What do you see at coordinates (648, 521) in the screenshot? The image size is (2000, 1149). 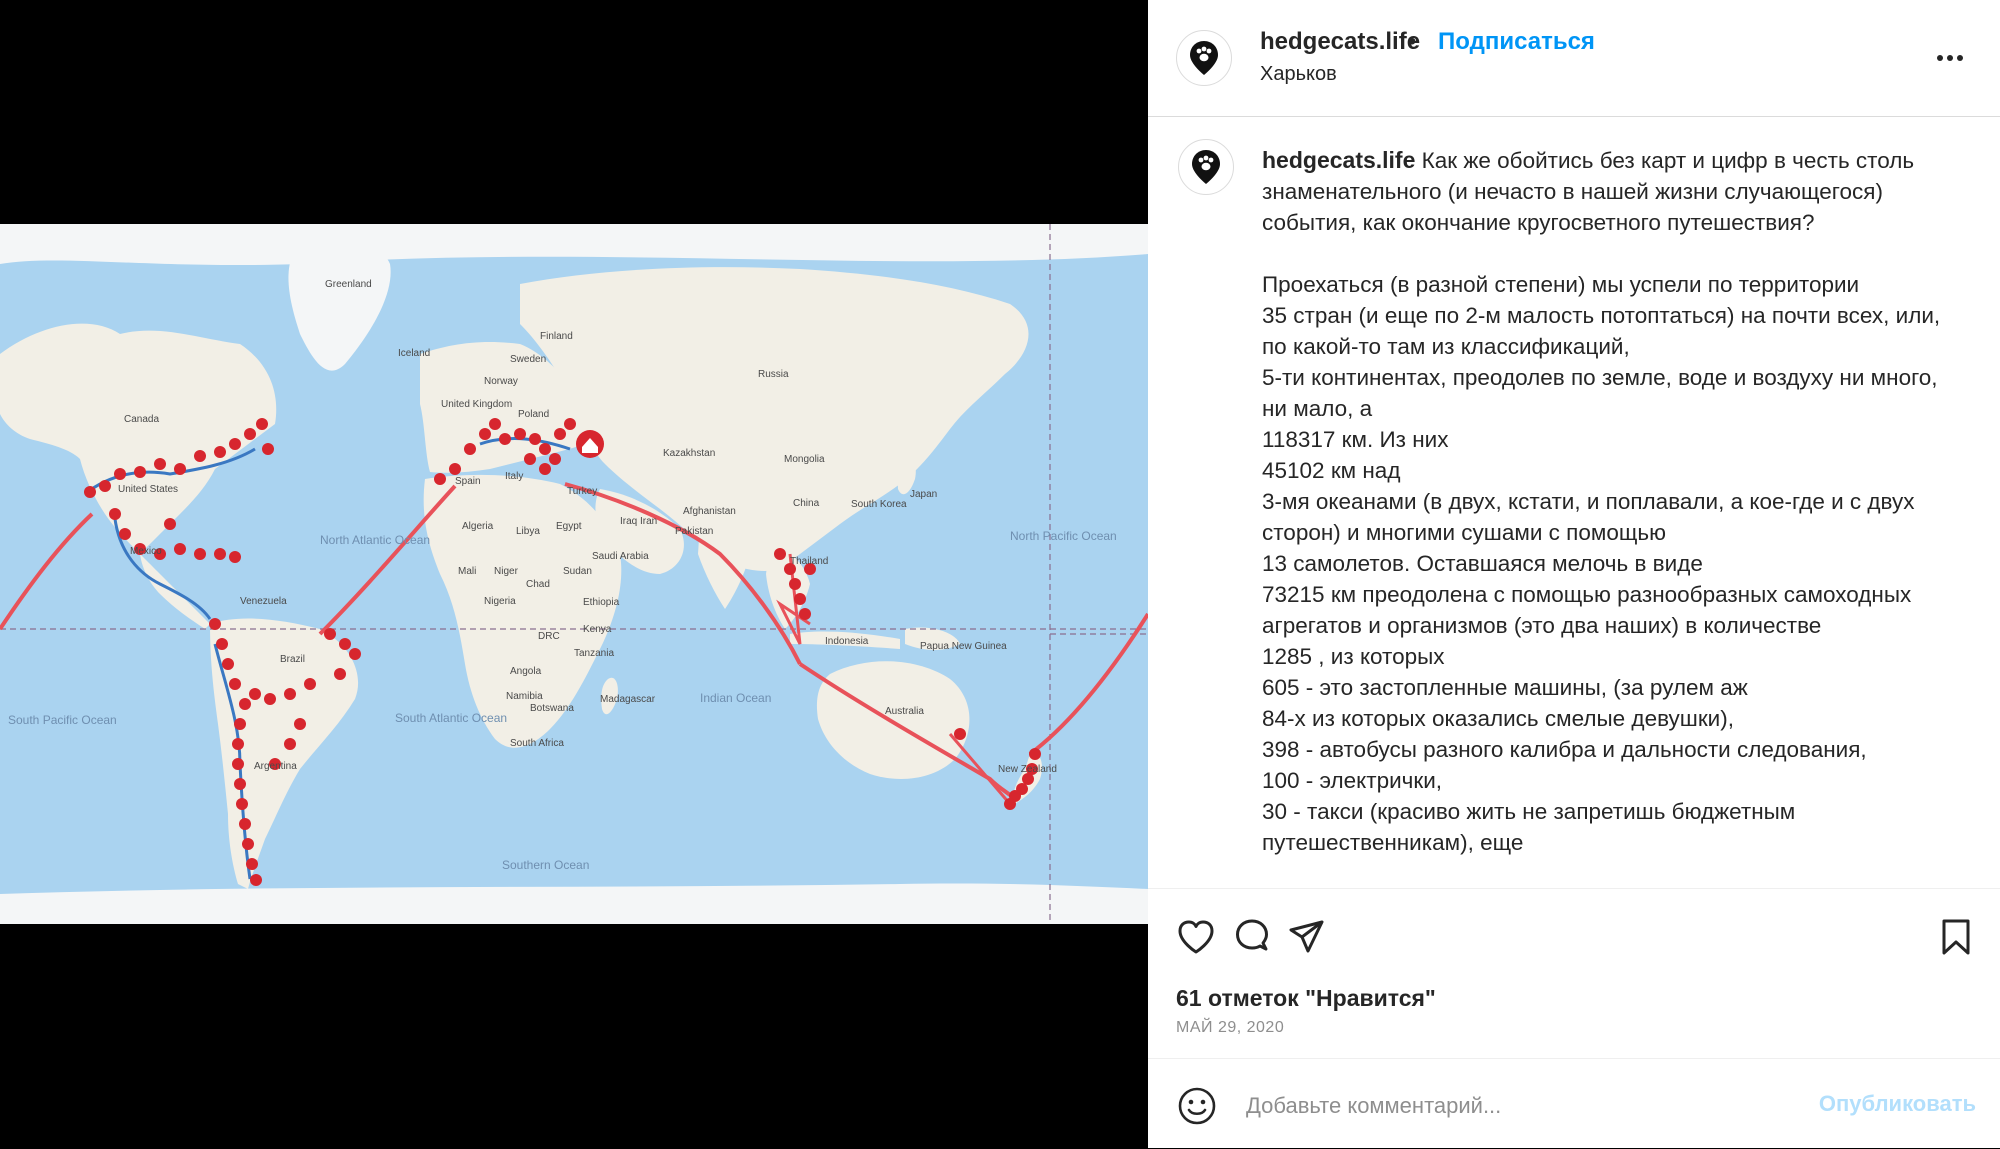 I see `map-label: Iran` at bounding box center [648, 521].